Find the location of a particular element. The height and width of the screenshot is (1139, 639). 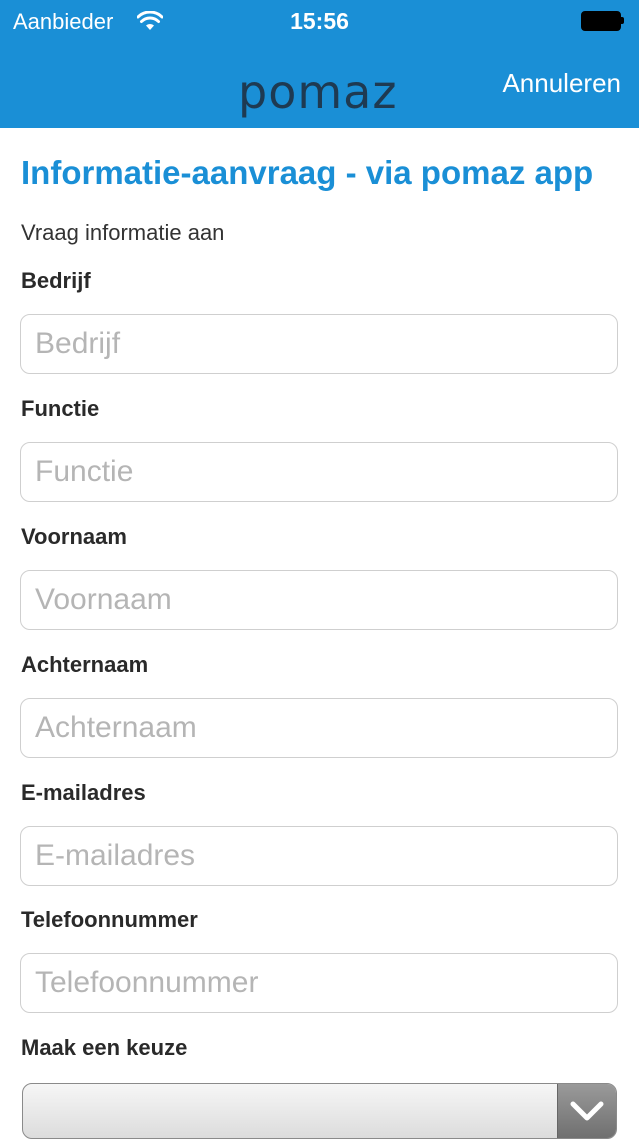

last-name-label: Achternaam is located at coordinates (85, 664).